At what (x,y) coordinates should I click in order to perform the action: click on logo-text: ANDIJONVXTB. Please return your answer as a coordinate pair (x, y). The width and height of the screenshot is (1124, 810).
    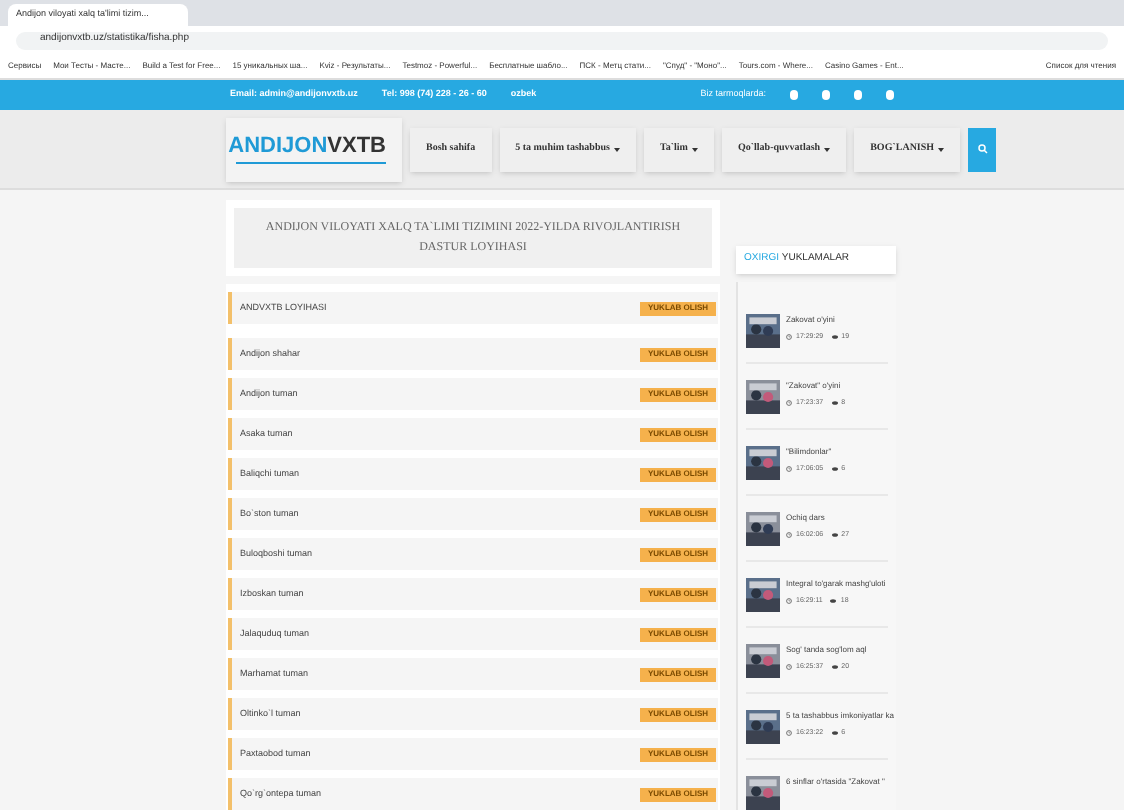
    Looking at the image, I should click on (307, 146).